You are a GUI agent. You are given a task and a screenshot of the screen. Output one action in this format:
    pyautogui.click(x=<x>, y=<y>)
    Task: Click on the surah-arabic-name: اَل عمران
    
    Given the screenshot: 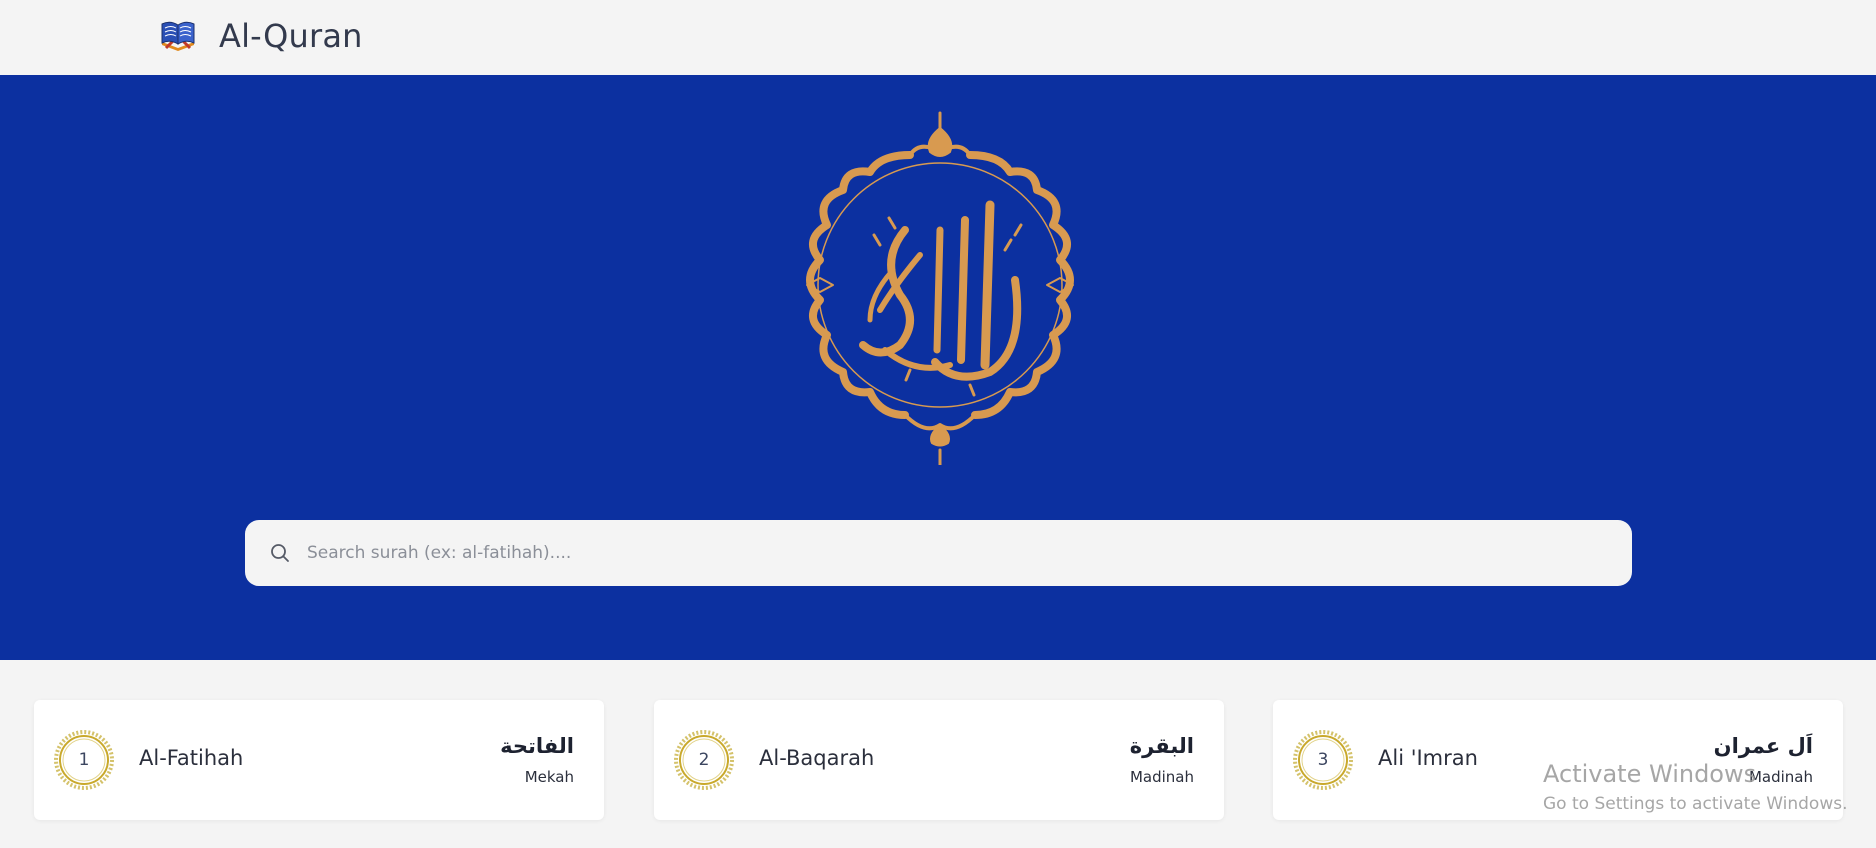 What is the action you would take?
    pyautogui.click(x=1763, y=746)
    